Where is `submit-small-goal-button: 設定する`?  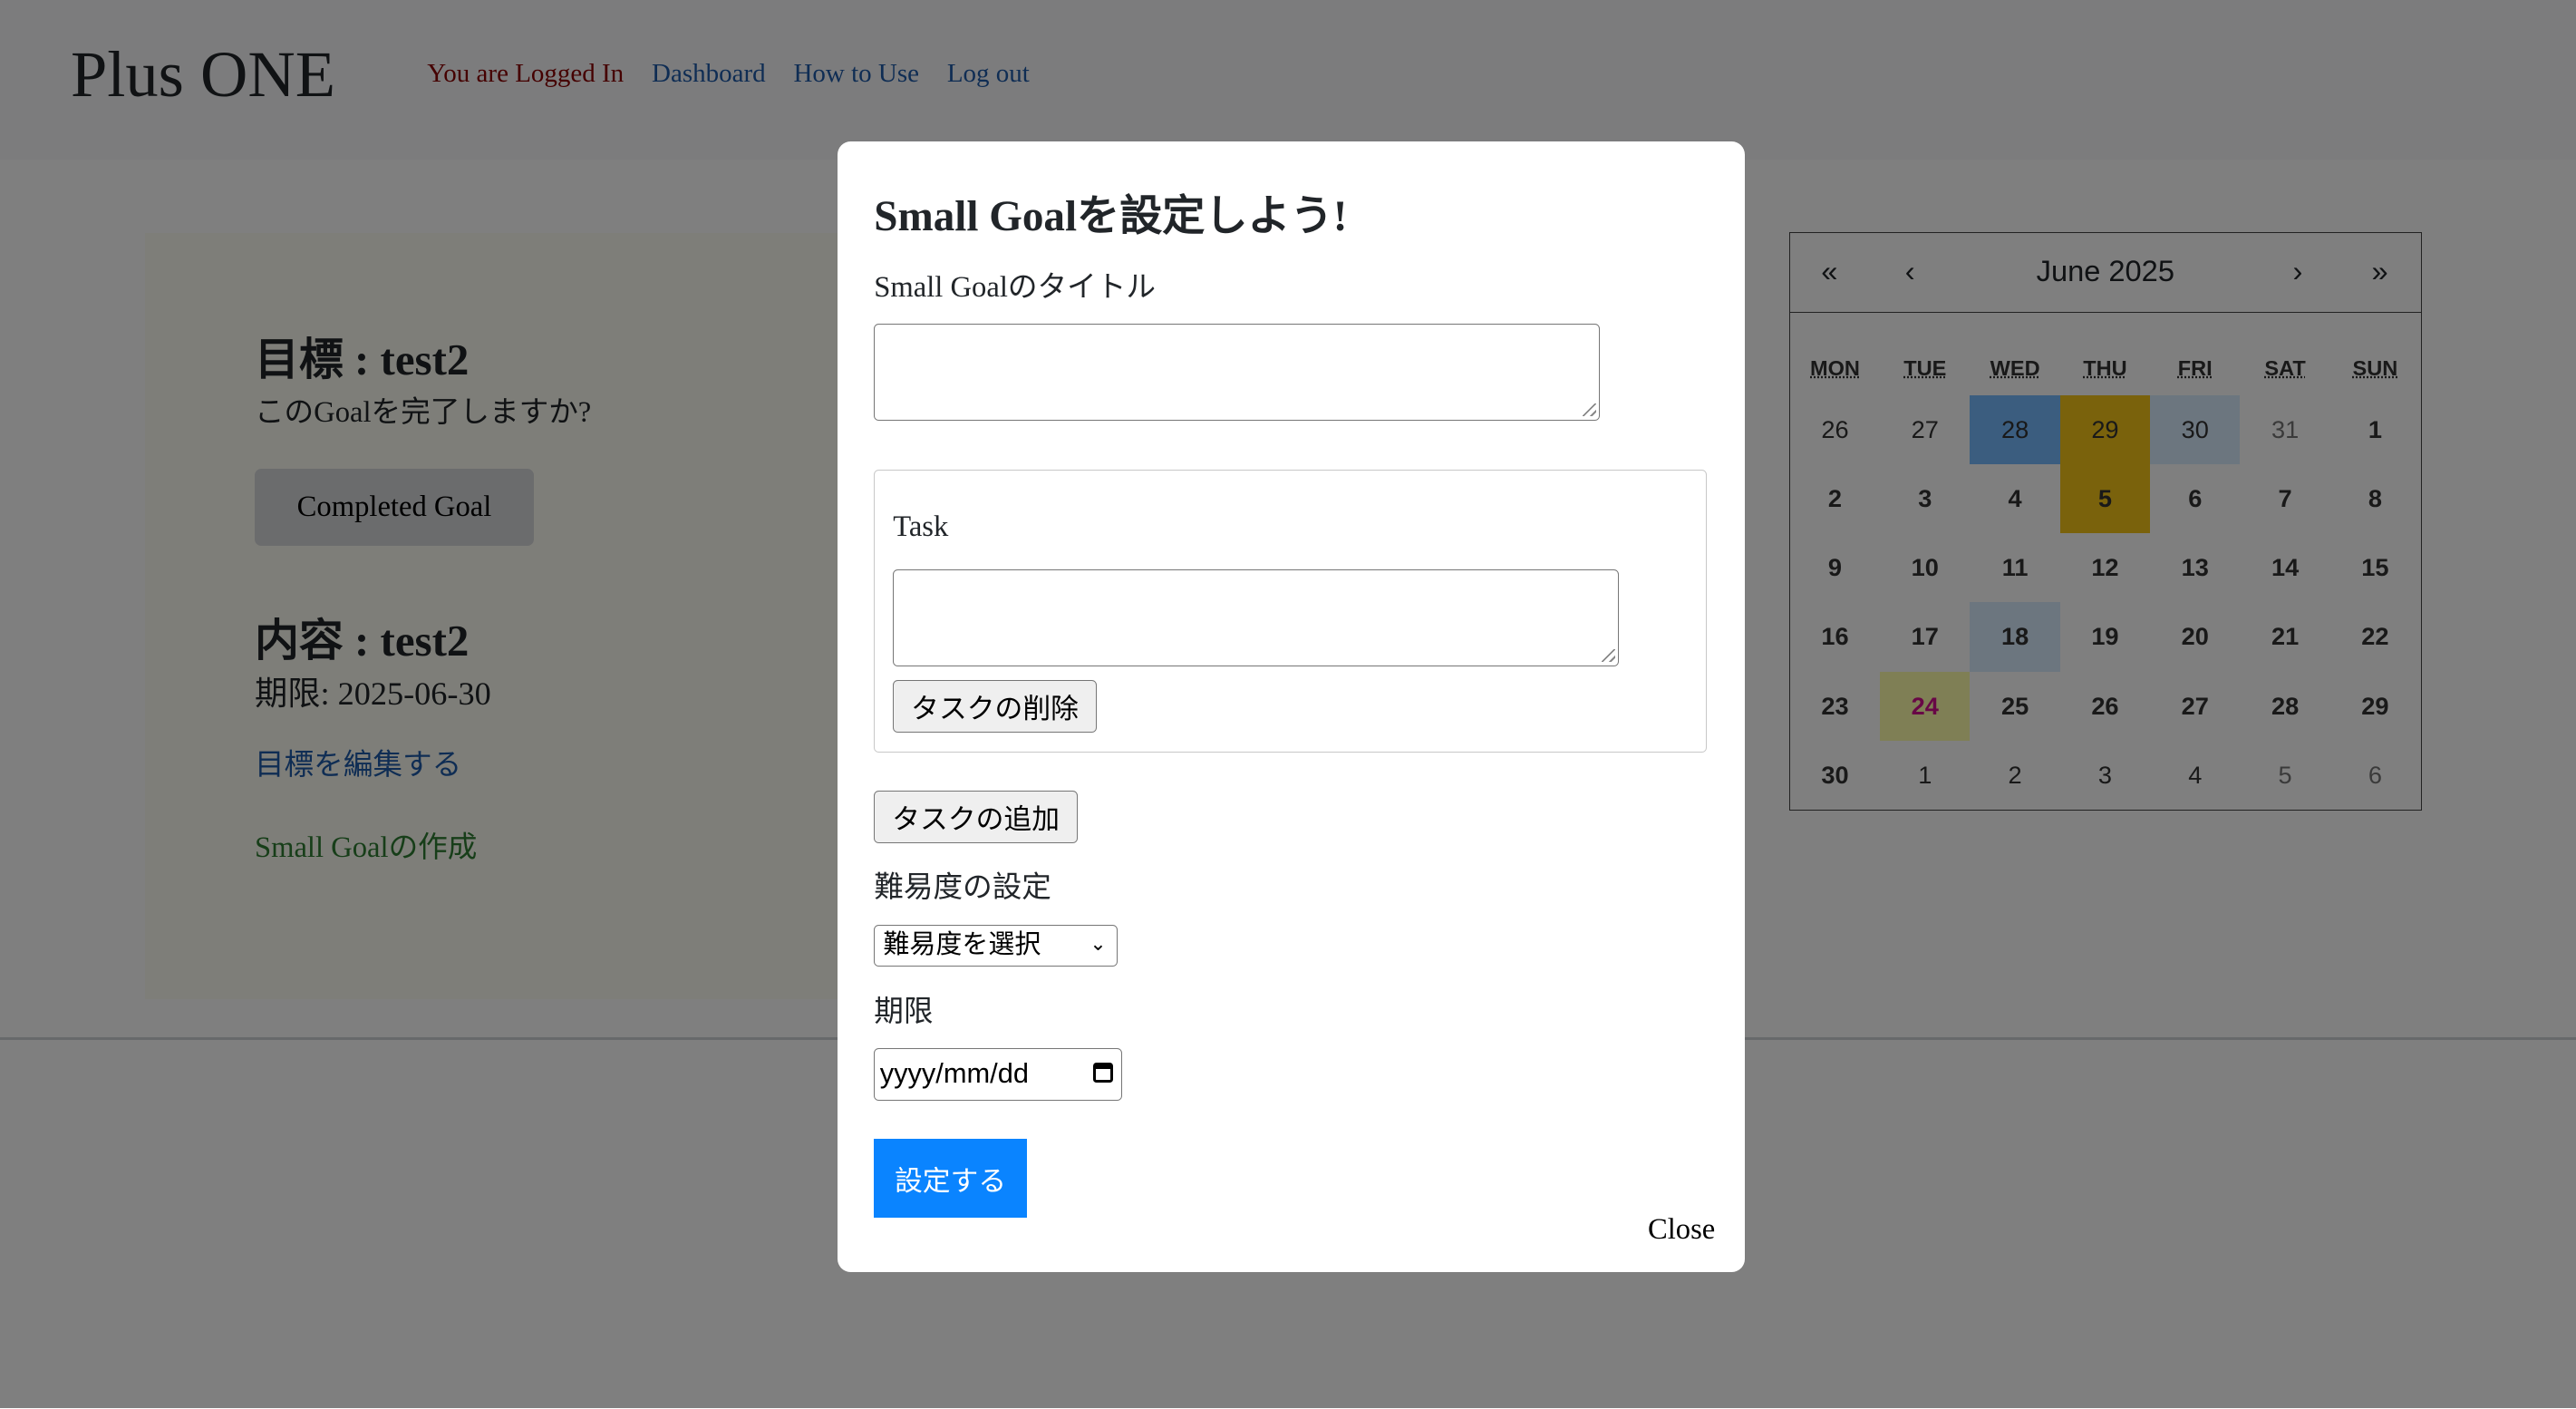
submit-small-goal-button: 設定する is located at coordinates (950, 1179).